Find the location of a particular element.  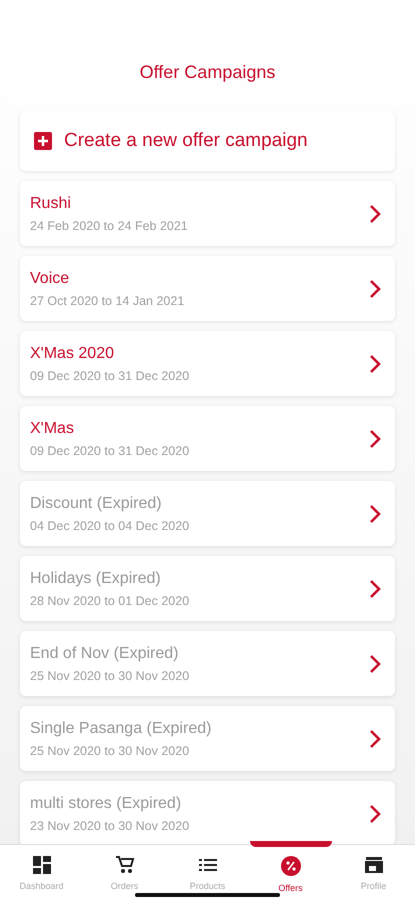

campaign-dates: 23 Nov 2020 to 30 Nov 2020 is located at coordinates (110, 825).